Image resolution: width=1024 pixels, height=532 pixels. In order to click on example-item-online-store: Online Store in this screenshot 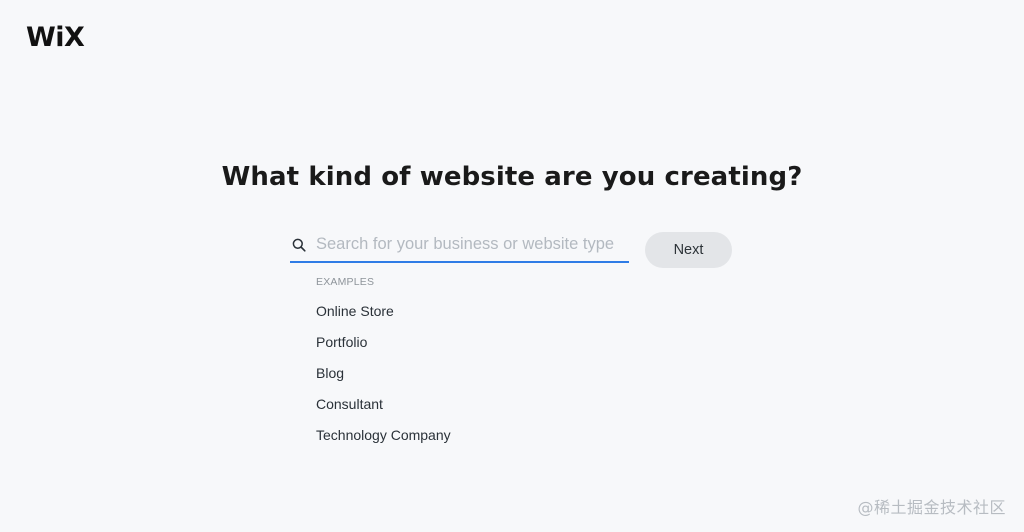, I will do `click(355, 311)`.